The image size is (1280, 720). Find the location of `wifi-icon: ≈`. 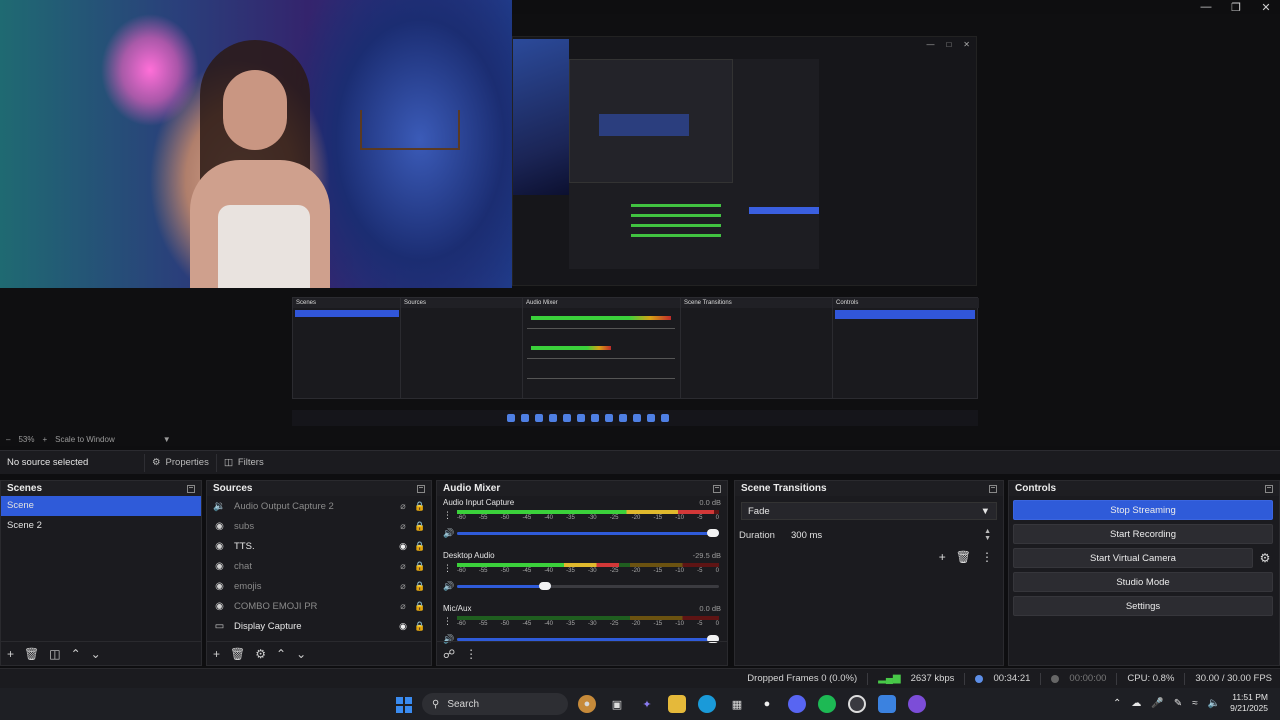

wifi-icon: ≈ is located at coordinates (1195, 703).